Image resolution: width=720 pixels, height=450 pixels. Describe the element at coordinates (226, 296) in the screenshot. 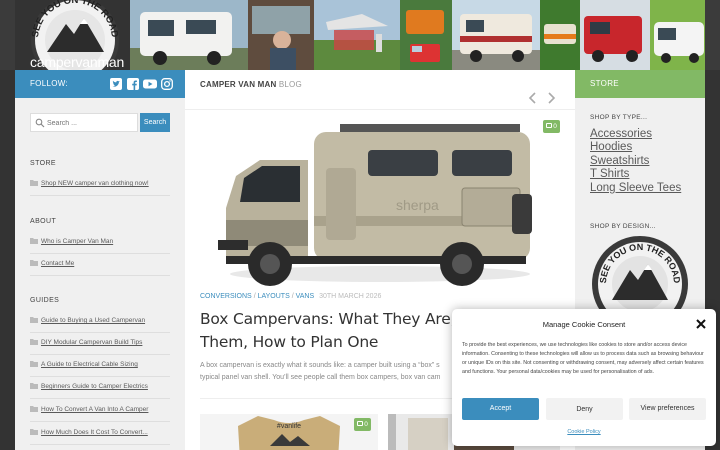

I see `category-link: CONVERSIONS` at that location.